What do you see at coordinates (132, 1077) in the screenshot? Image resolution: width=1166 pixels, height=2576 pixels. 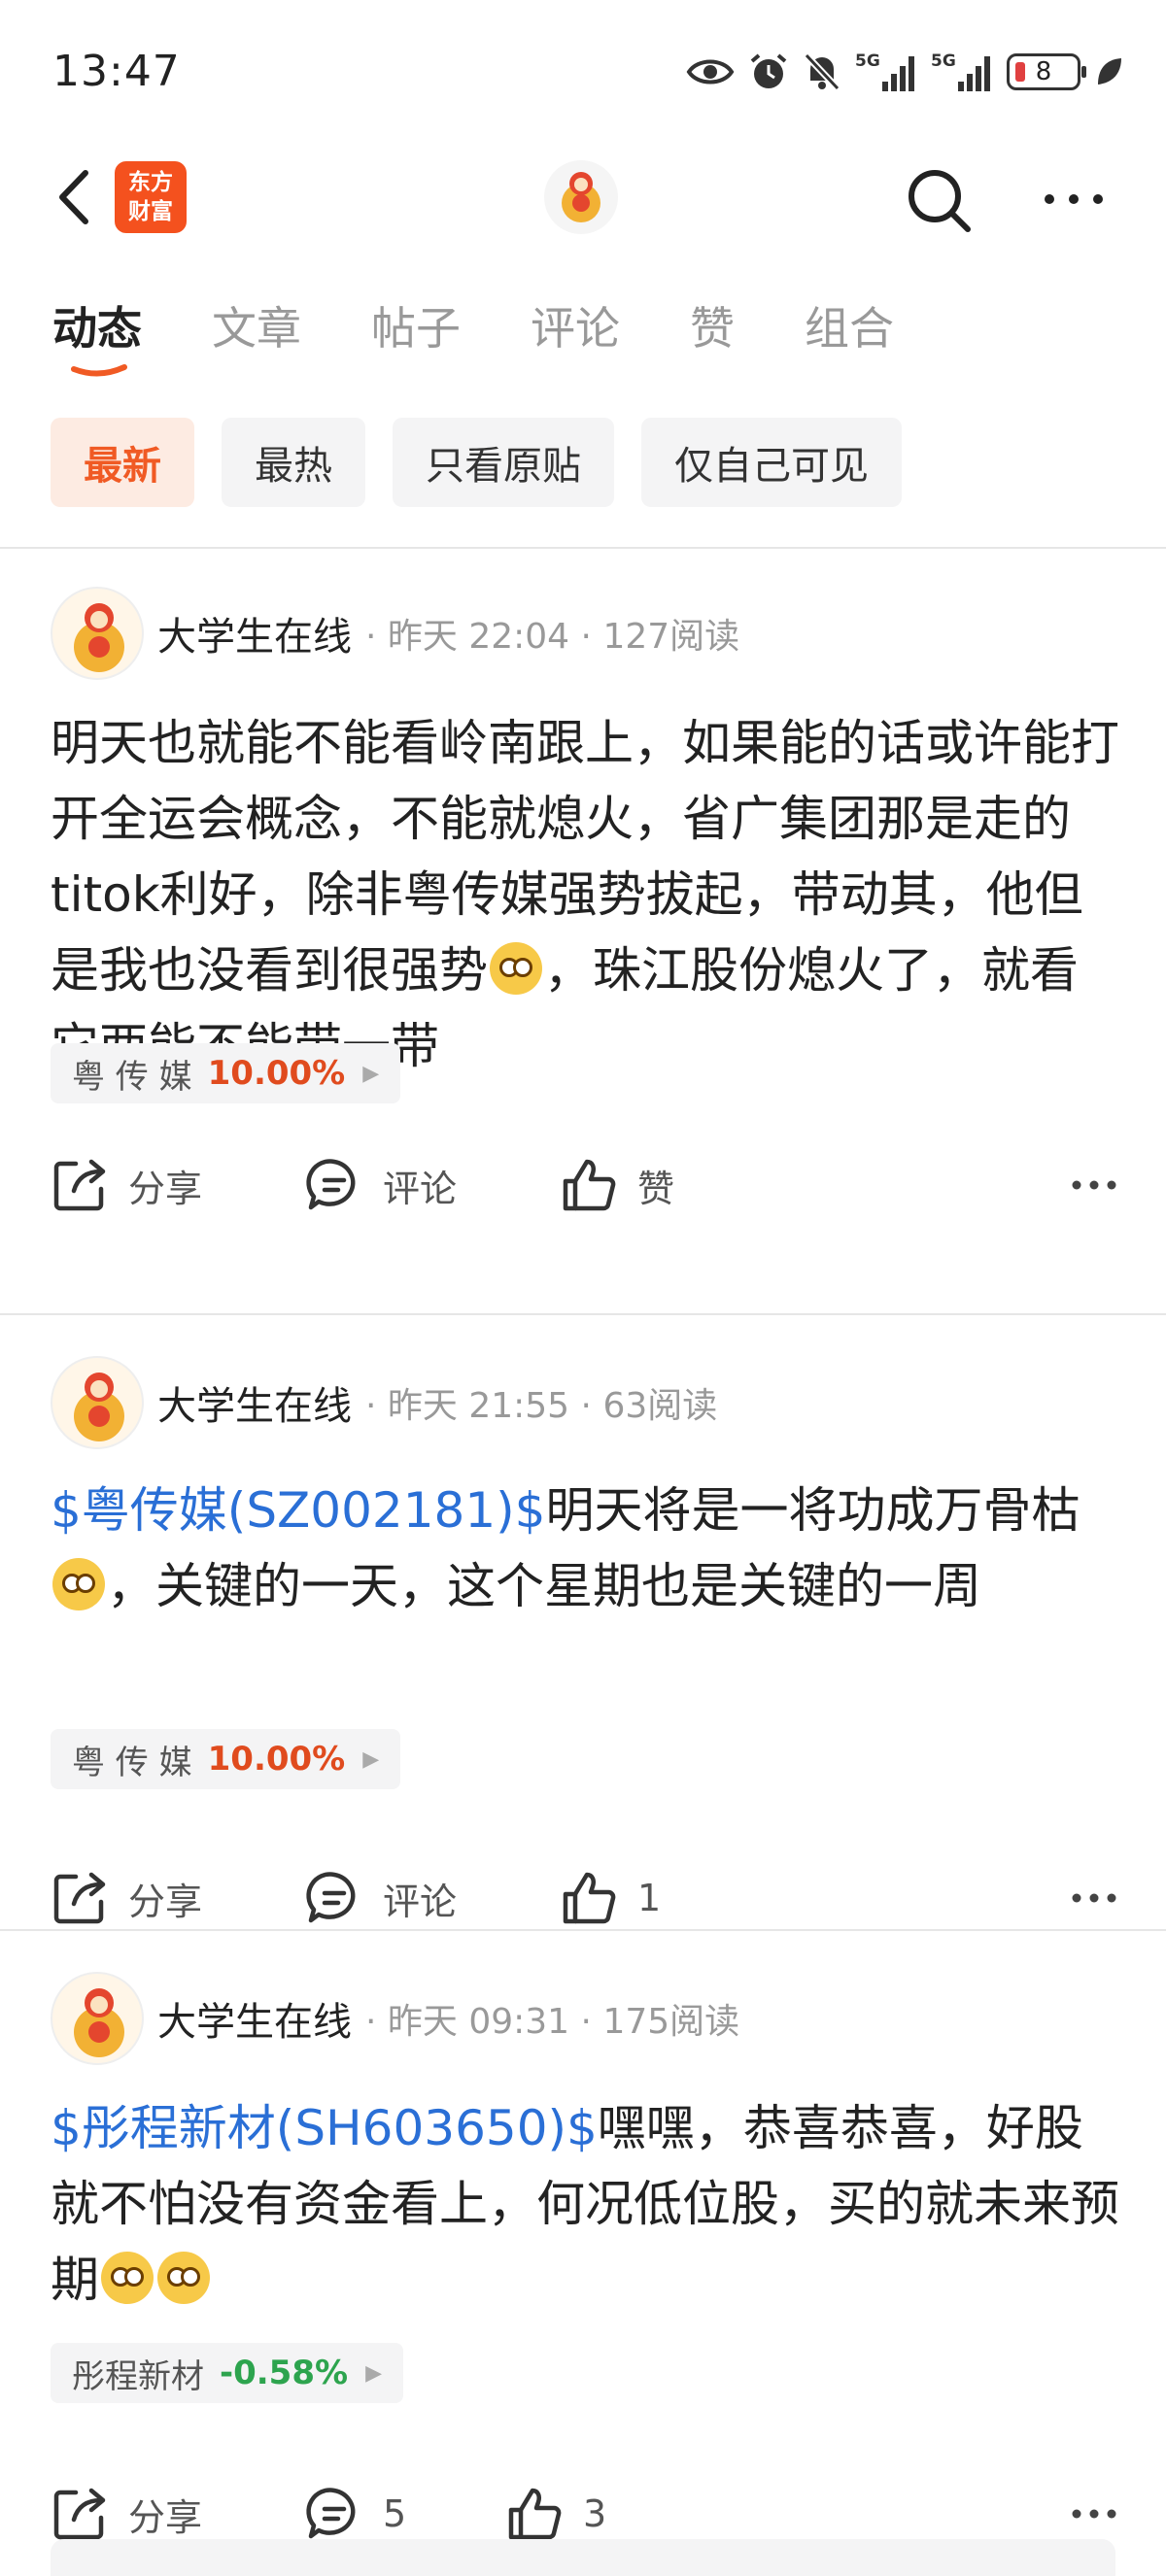 I see `stock-tag-name: 粤 传 媒` at bounding box center [132, 1077].